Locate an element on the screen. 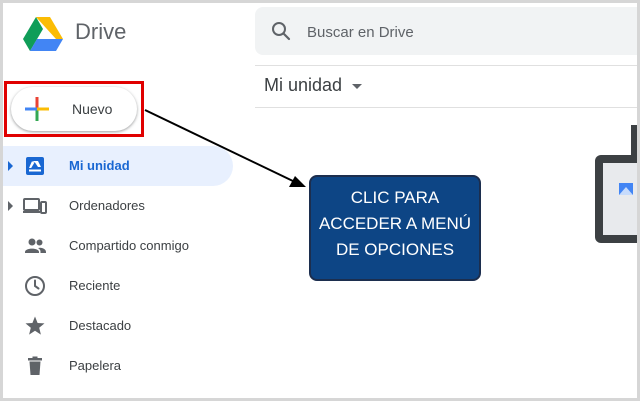 The height and width of the screenshot is (401, 640). header-divider is located at coordinates (446, 65).